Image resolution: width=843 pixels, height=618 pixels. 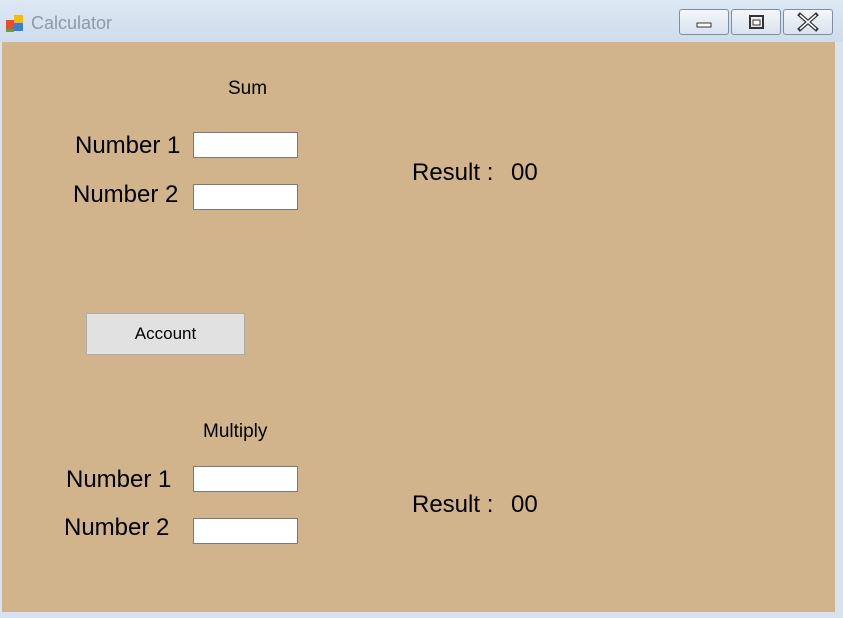 I want to click on minimize-icon, so click(x=704, y=25).